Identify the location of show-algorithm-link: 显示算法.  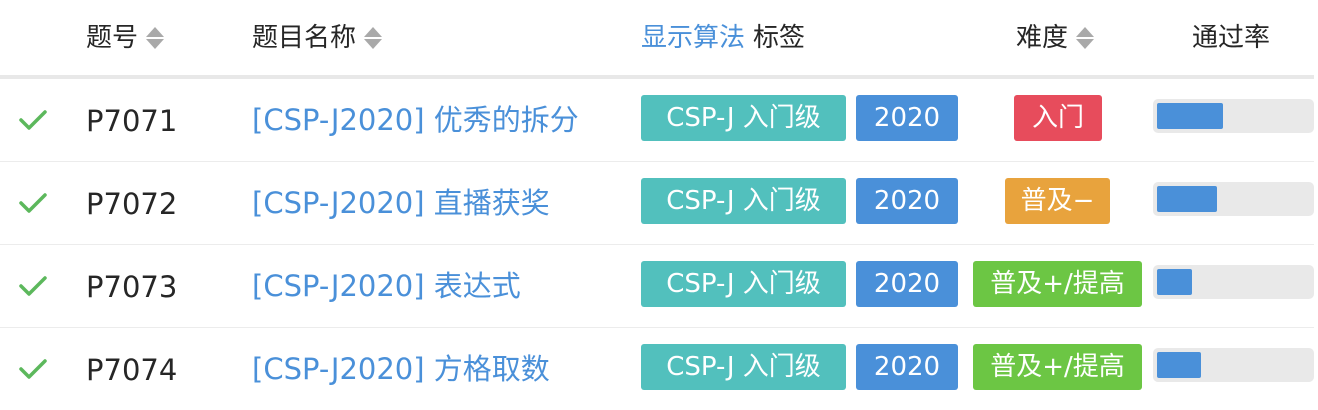
(693, 38).